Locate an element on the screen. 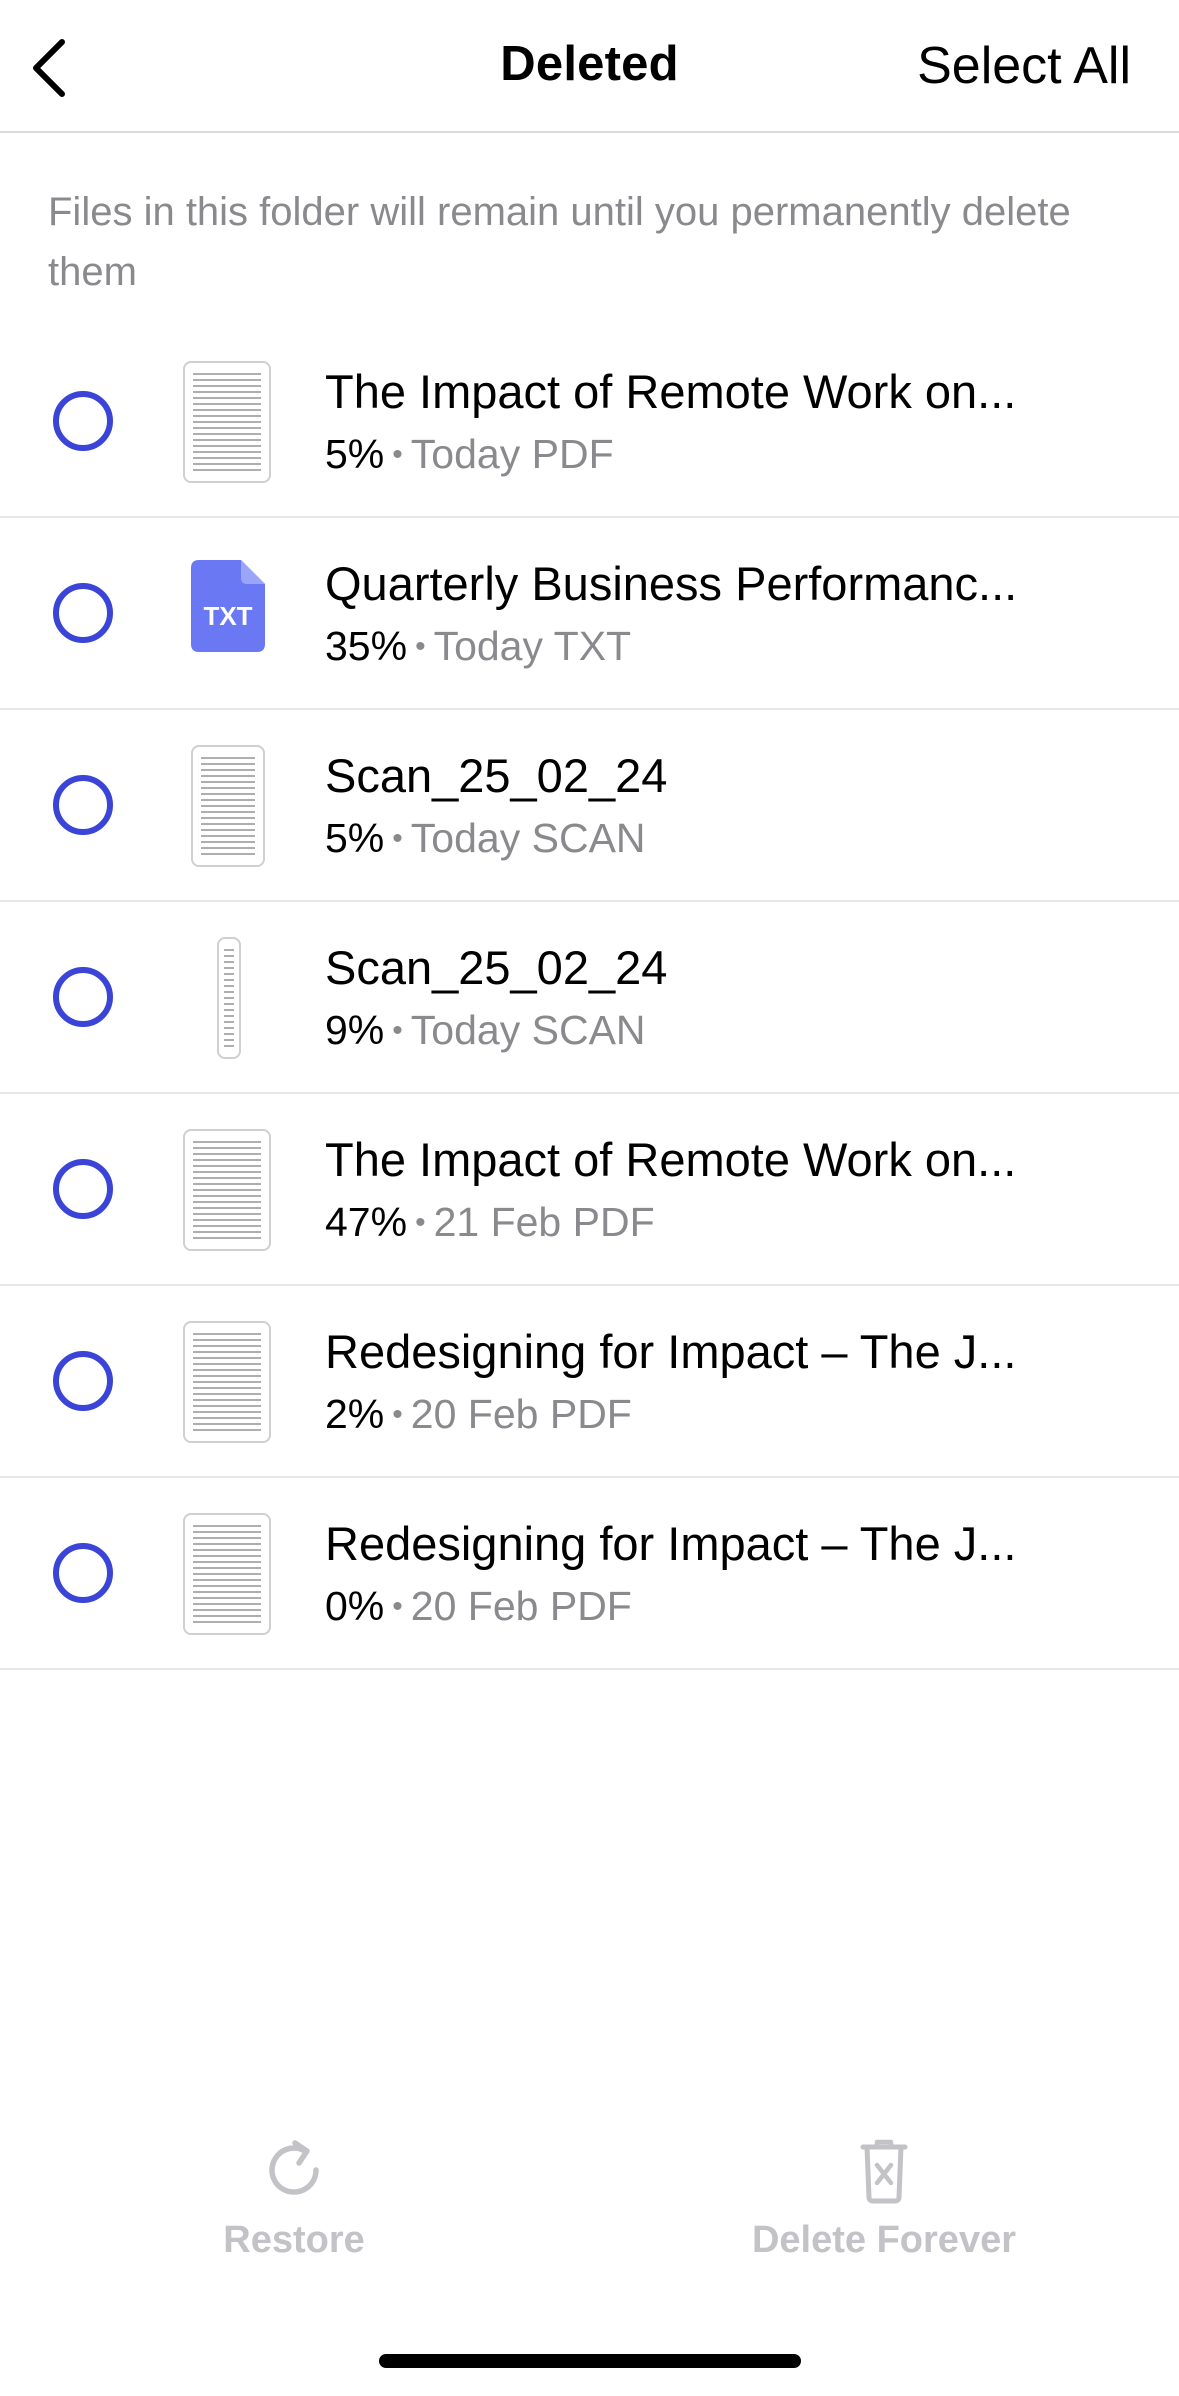 The image size is (1179, 2396). delete-forever-button: Delete Forever is located at coordinates (884, 2198).